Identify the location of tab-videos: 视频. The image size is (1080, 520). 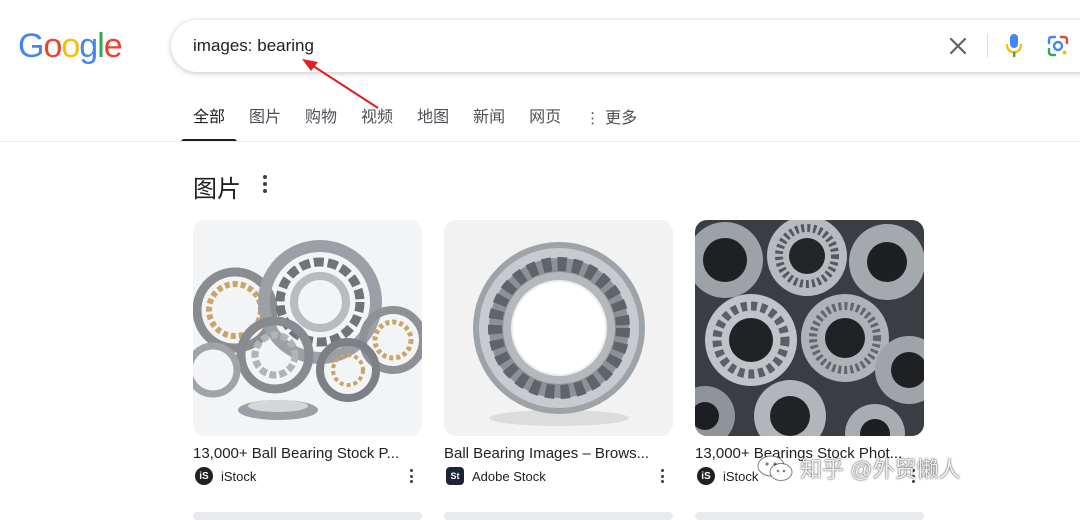
(377, 119).